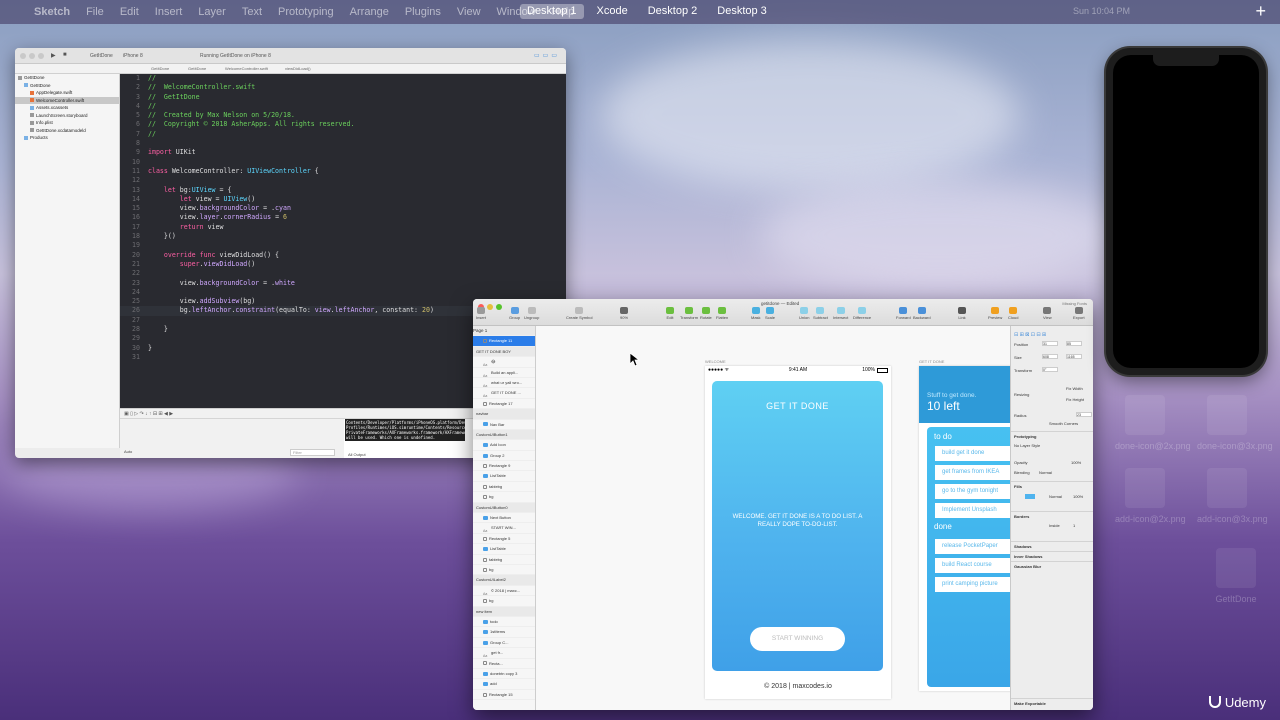  I want to click on code-line: 4 //, so click(343, 106).